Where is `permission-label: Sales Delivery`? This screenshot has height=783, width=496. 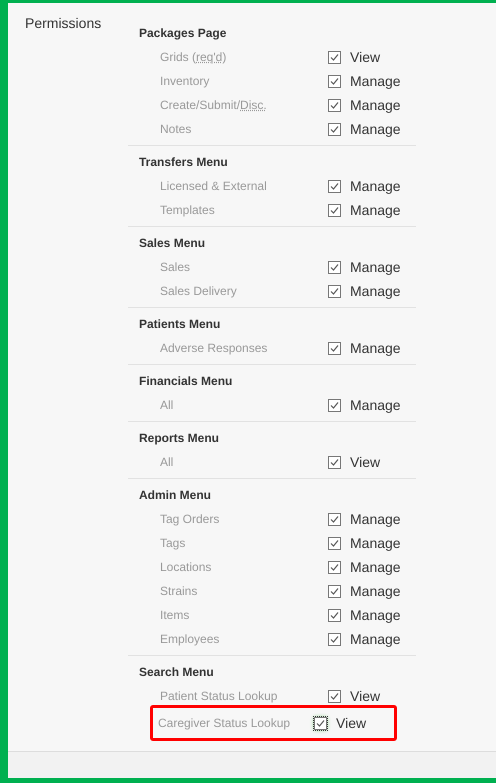
permission-label: Sales Delivery is located at coordinates (199, 291).